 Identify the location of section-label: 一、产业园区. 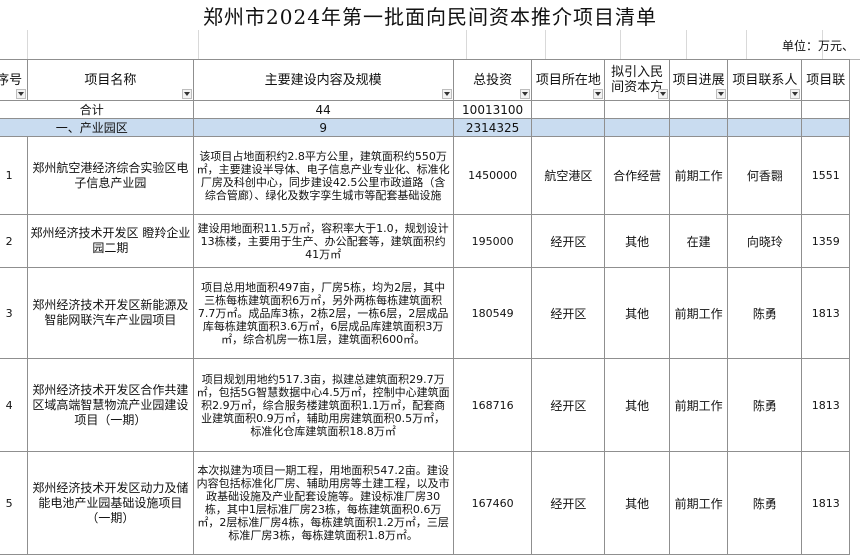
(97, 127).